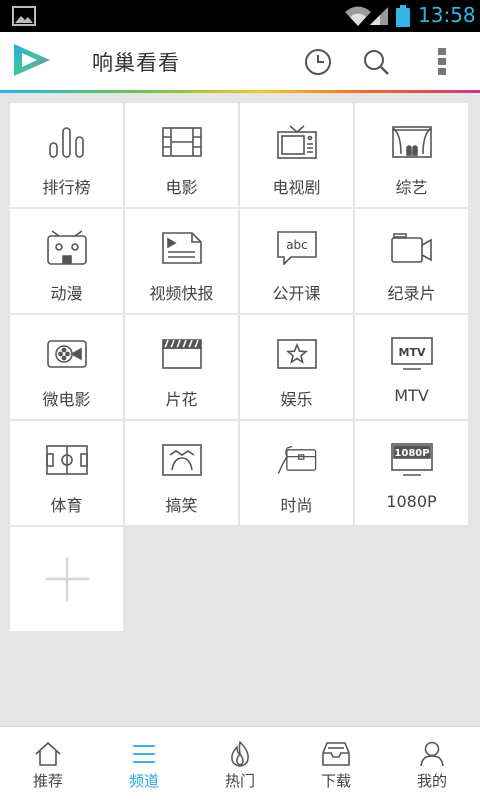 This screenshot has height=800, width=480. I want to click on channel-tile-news: 视频快报, so click(181, 261).